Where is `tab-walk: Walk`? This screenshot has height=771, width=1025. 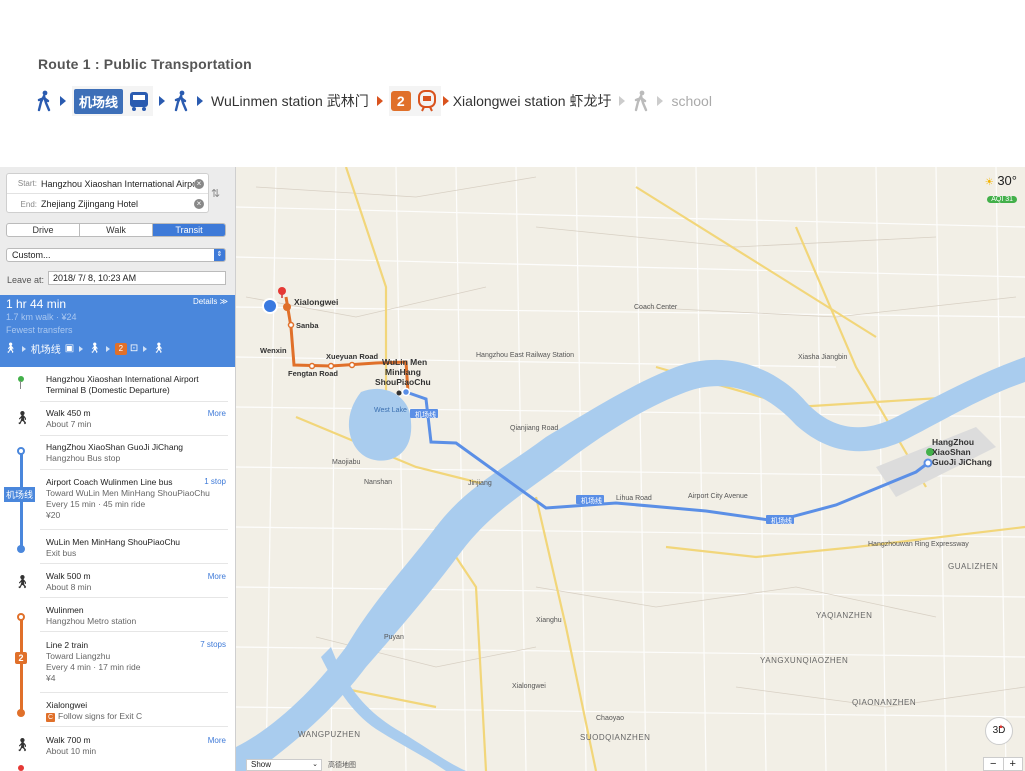 tab-walk: Walk is located at coordinates (116, 230).